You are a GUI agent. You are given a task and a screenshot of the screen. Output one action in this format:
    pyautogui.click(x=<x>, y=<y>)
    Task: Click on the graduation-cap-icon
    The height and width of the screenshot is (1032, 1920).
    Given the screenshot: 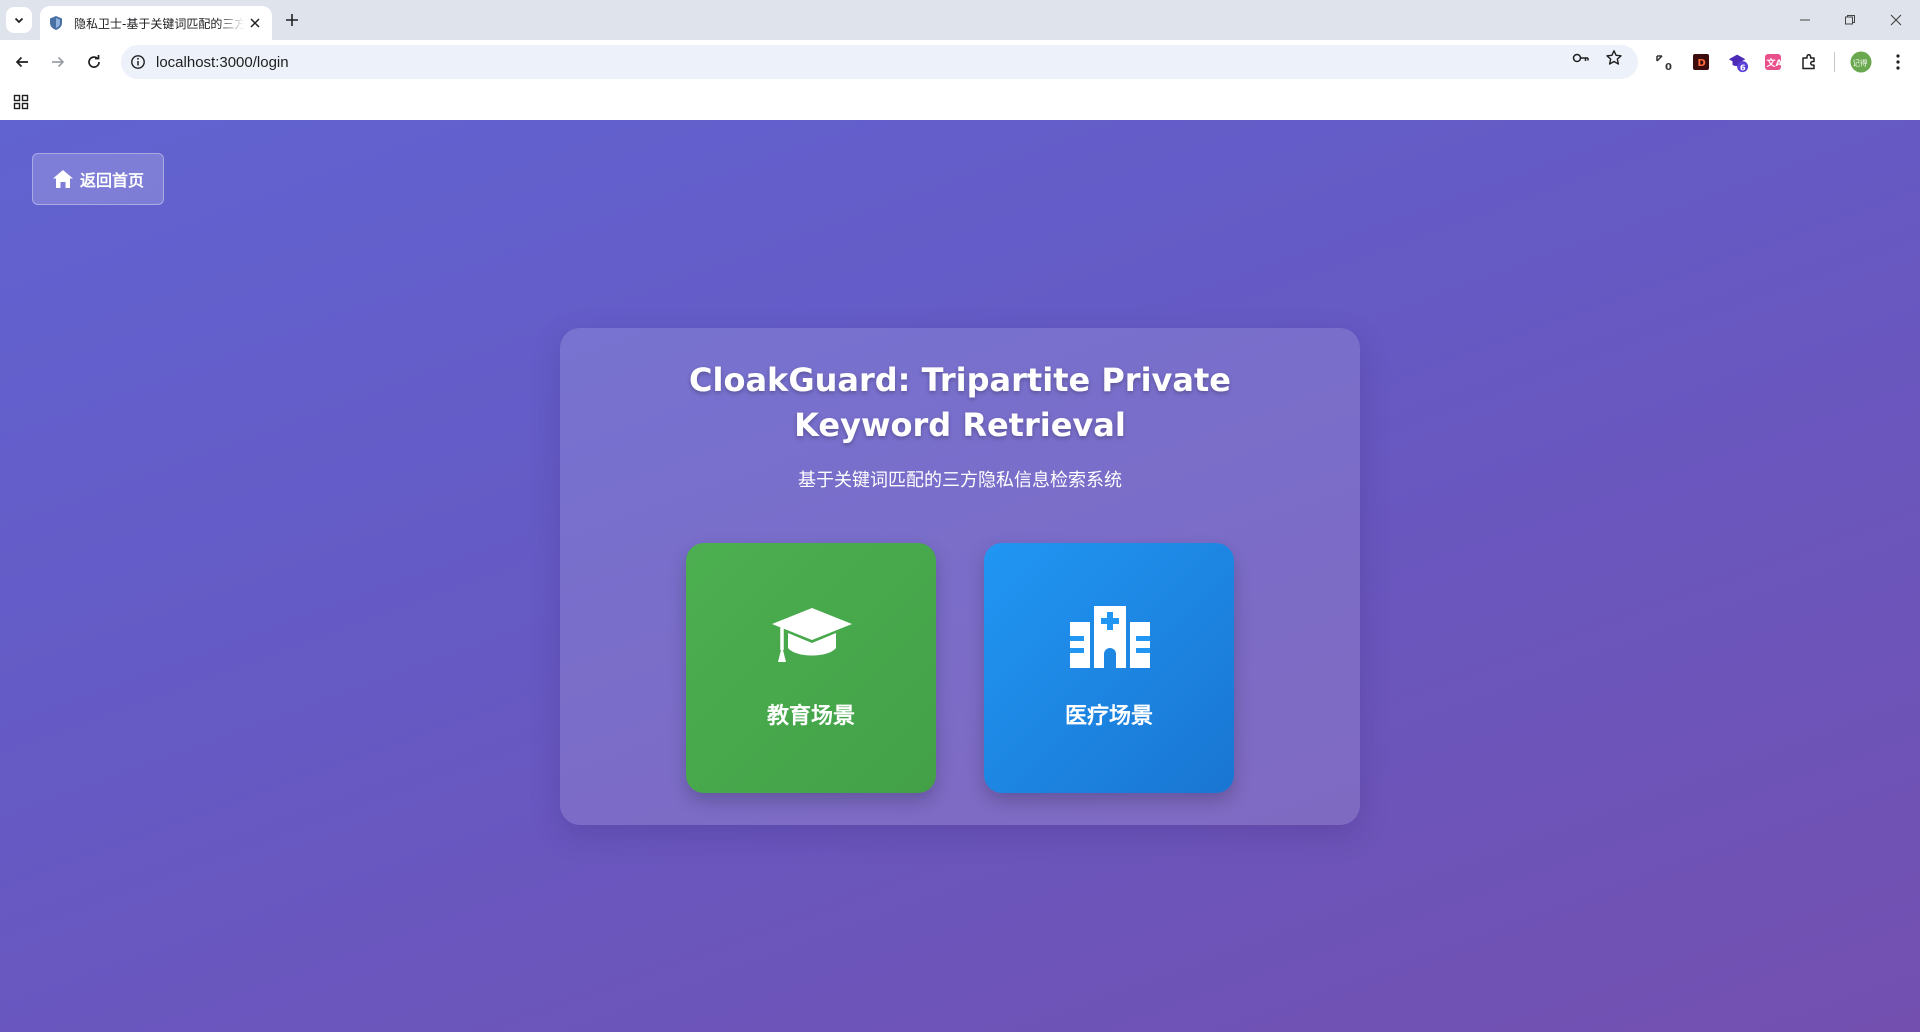 What is the action you would take?
    pyautogui.click(x=812, y=637)
    